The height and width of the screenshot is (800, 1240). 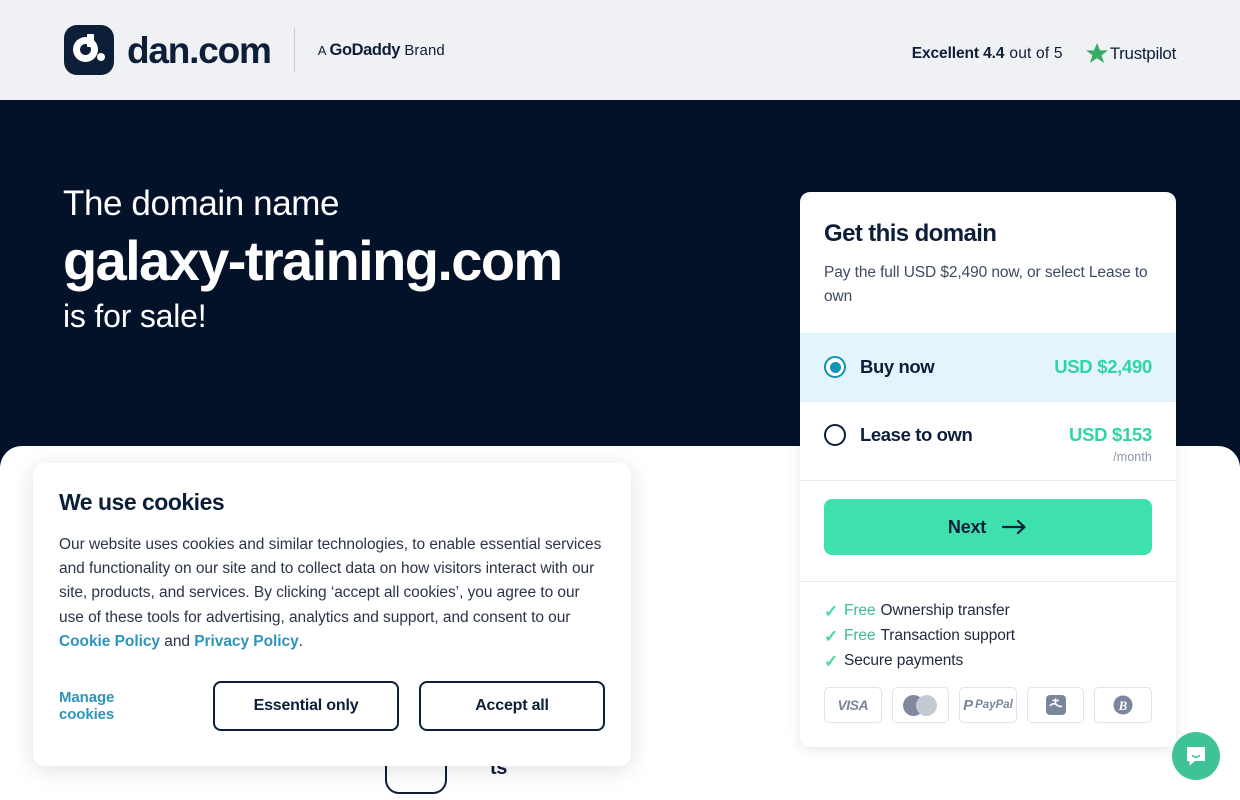 I want to click on trustpilot-logo: Trustpilot, so click(x=1130, y=53).